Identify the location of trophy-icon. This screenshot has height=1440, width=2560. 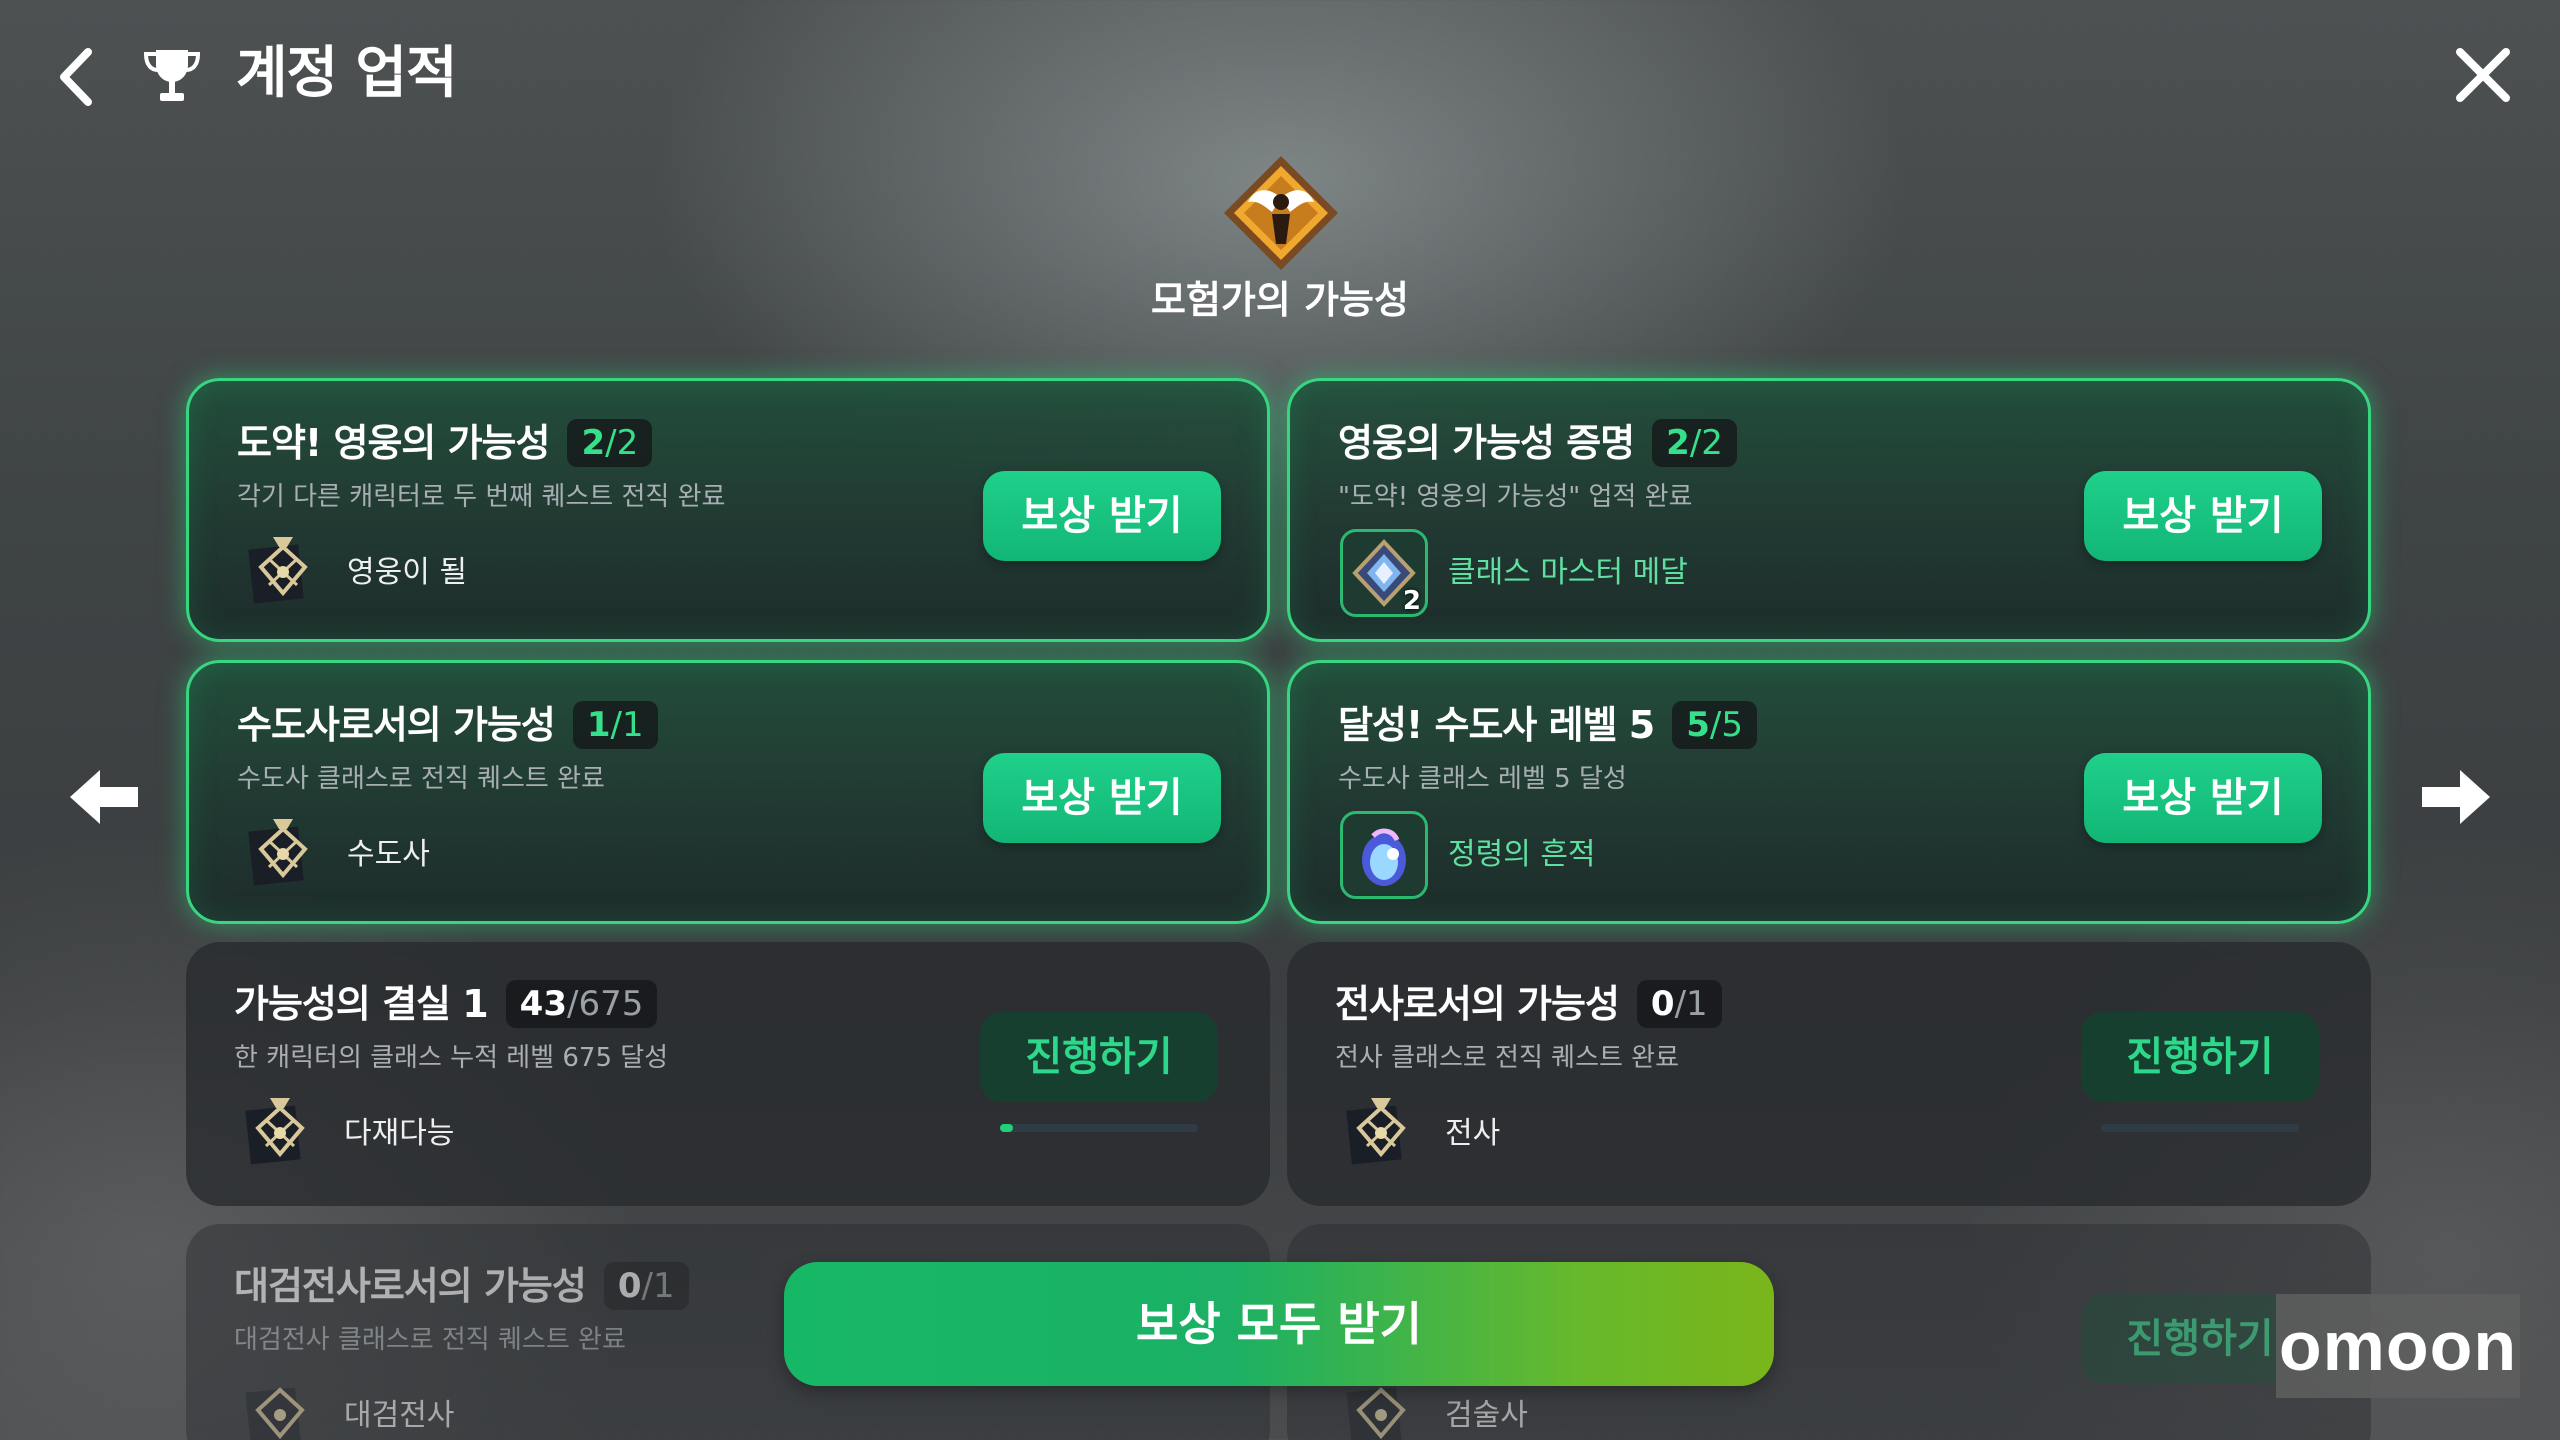
(172, 75).